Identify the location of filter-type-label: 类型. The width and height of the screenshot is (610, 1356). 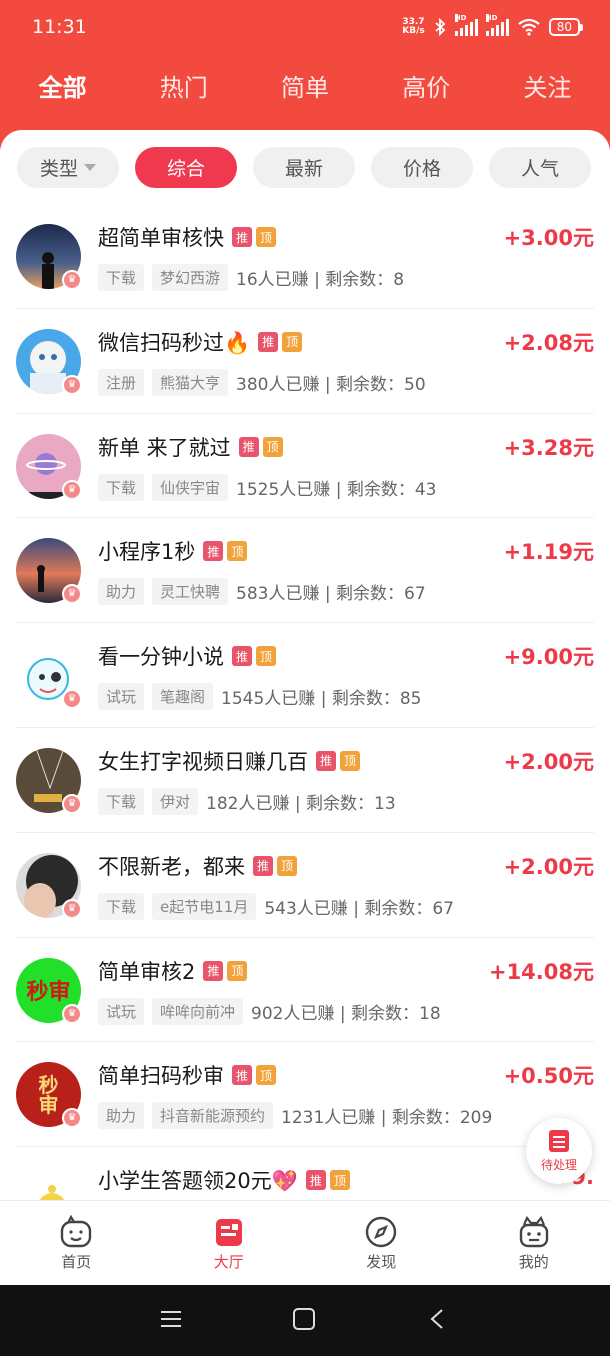
(58, 169).